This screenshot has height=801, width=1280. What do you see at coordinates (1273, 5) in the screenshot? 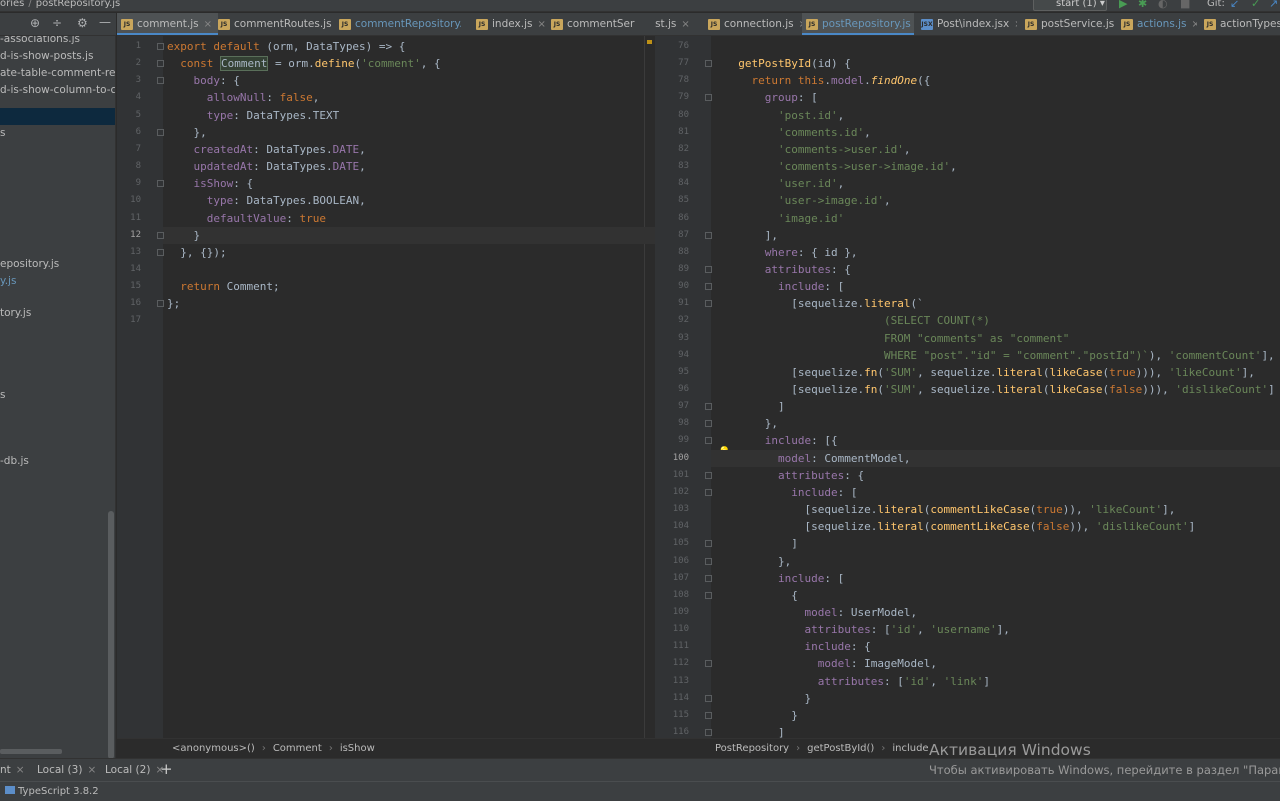
I see `git-push-icon: ↗` at bounding box center [1273, 5].